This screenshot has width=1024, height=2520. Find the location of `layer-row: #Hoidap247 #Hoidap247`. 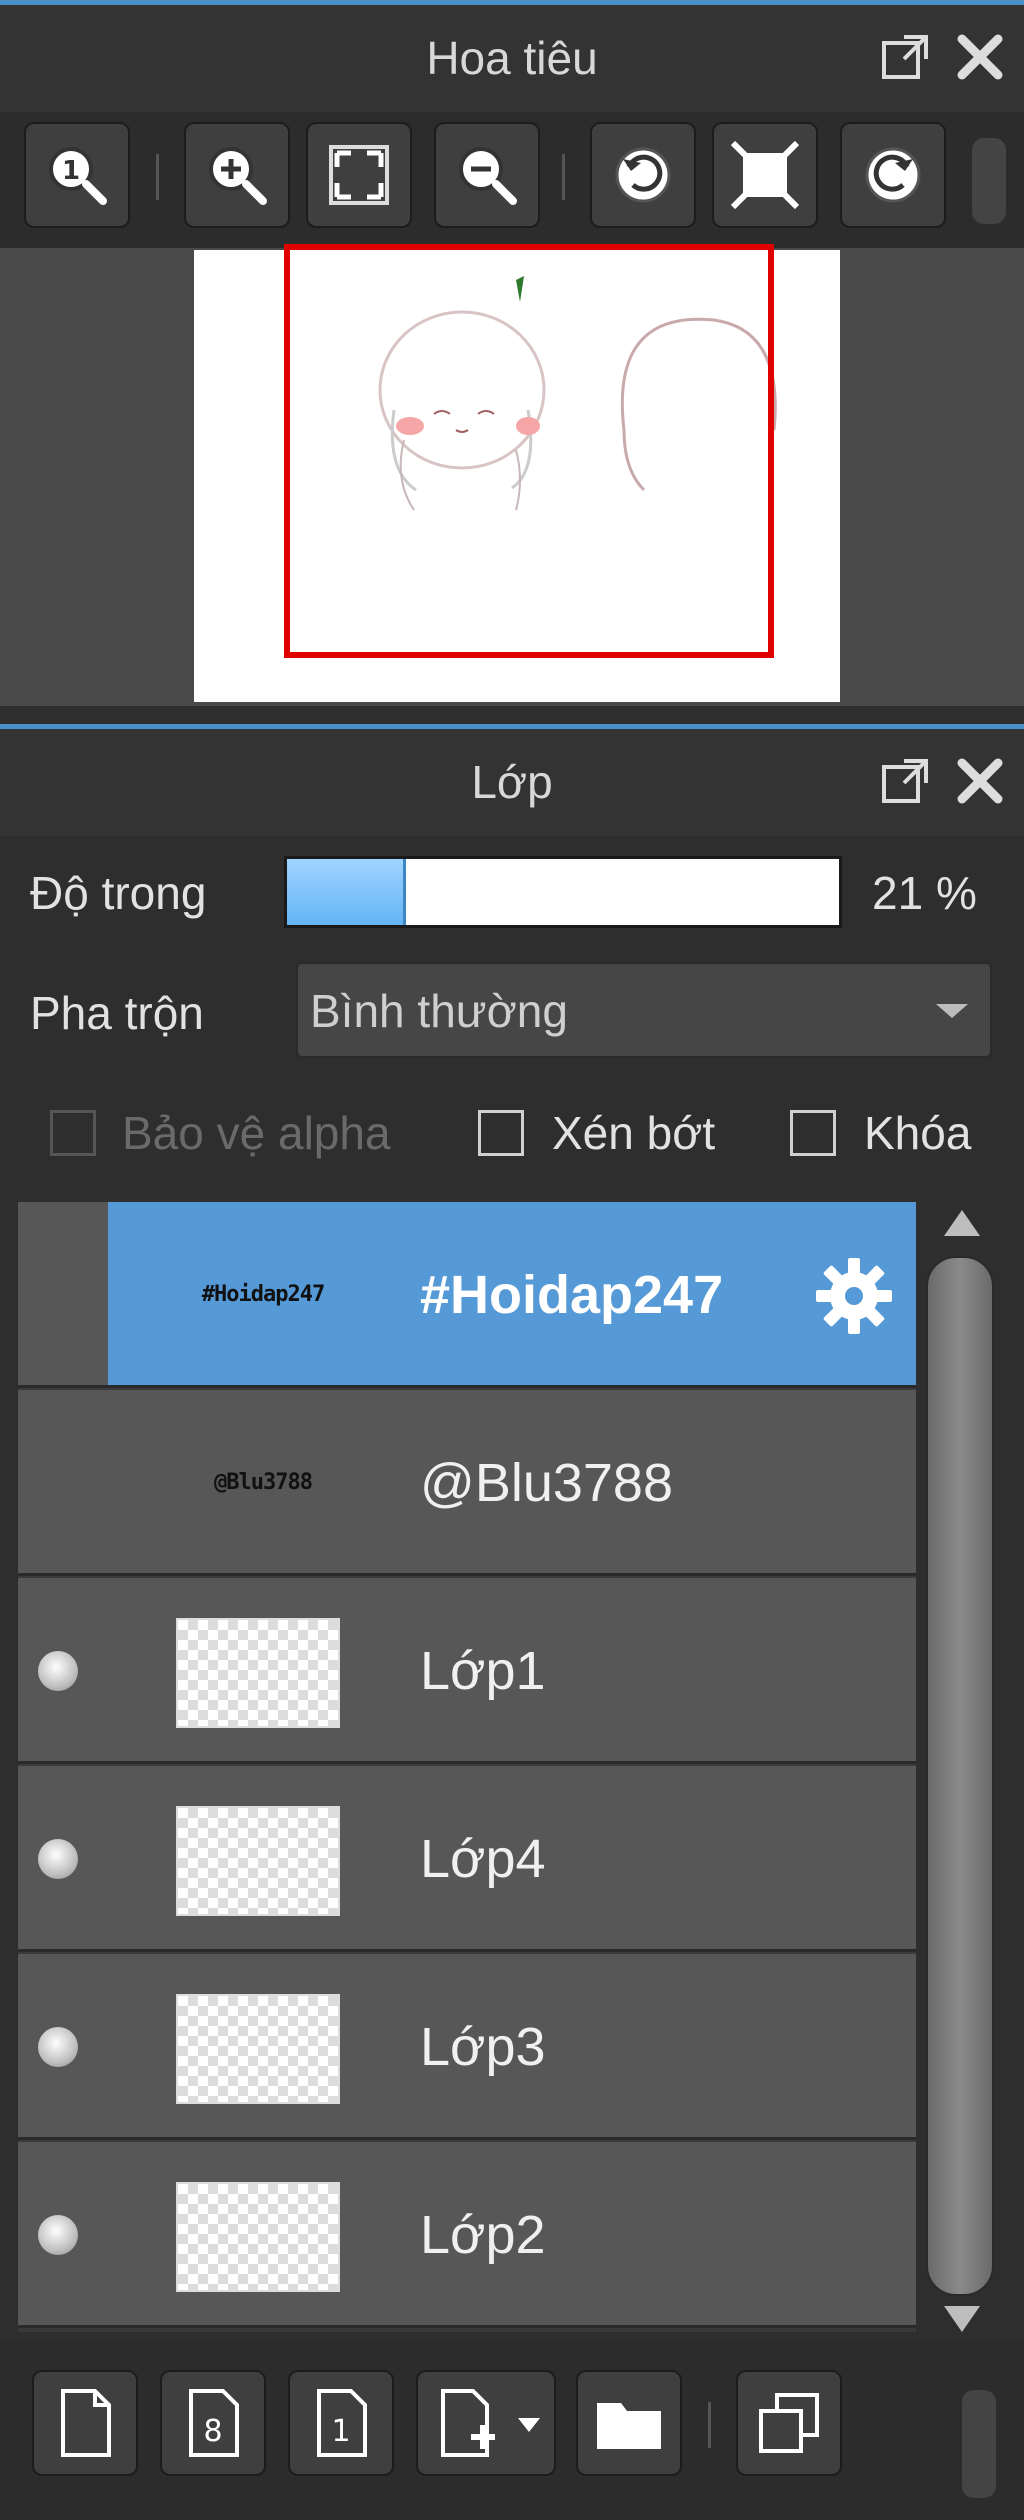

layer-row: #Hoidap247 #Hoidap247 is located at coordinates (467, 1295).